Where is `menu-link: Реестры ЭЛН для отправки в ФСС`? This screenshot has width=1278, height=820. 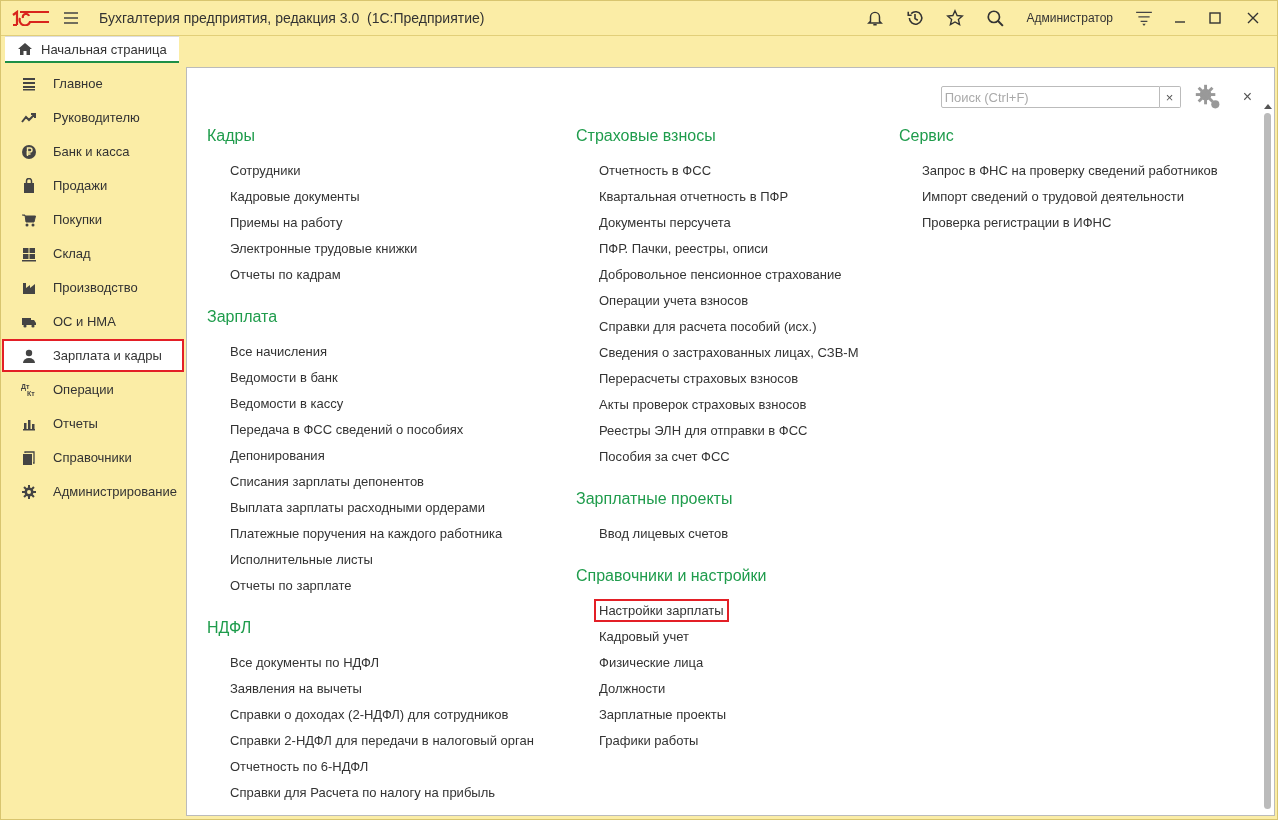 menu-link: Реестры ЭЛН для отправки в ФСС is located at coordinates (703, 430).